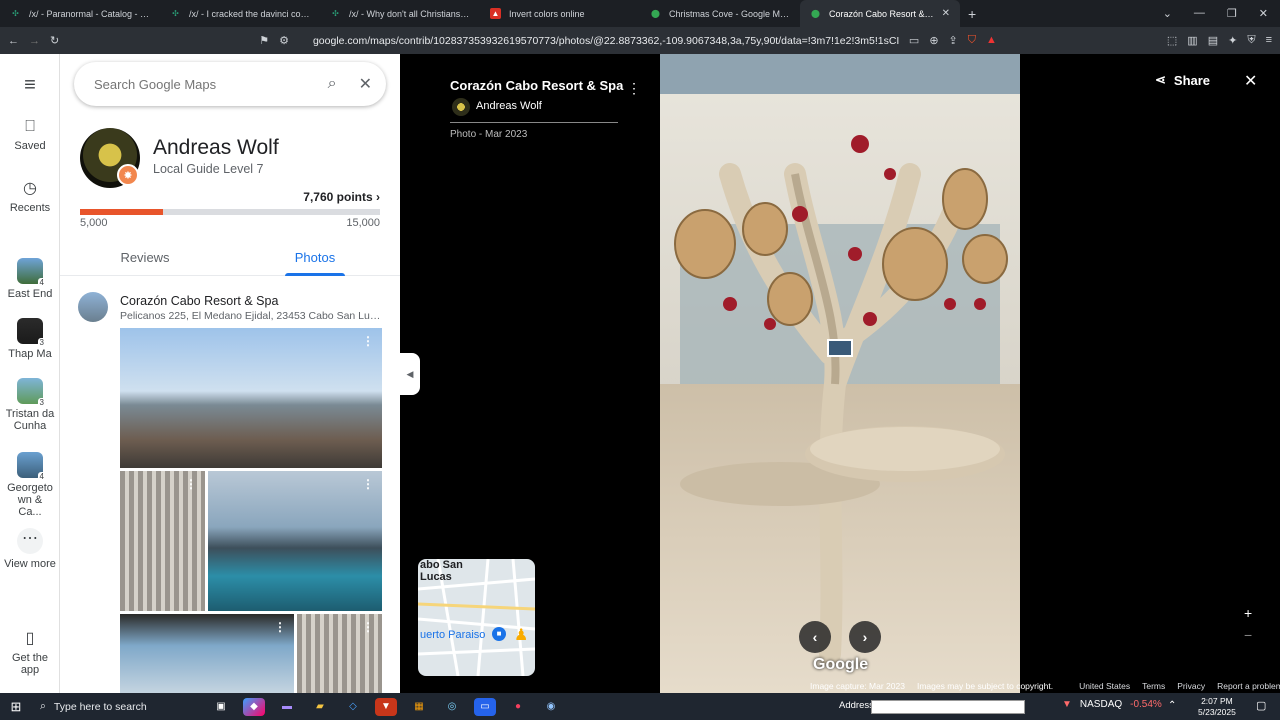  I want to click on app-icon: ▭, so click(485, 706).